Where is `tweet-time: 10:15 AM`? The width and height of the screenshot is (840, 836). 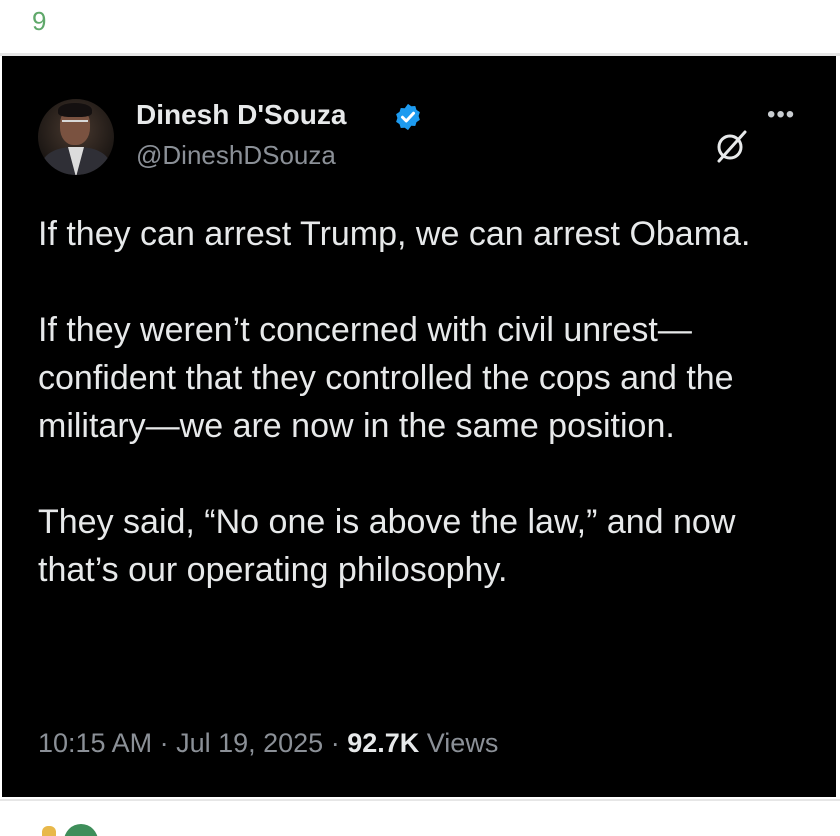
tweet-time: 10:15 AM is located at coordinates (95, 743).